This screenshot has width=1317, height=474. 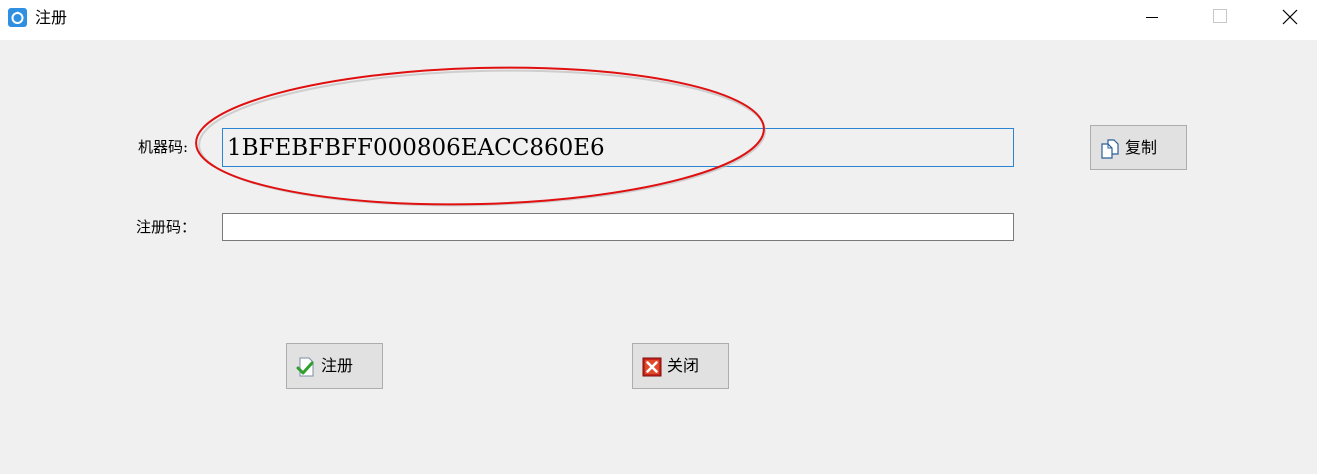 I want to click on minimize-icon, so click(x=1152, y=17).